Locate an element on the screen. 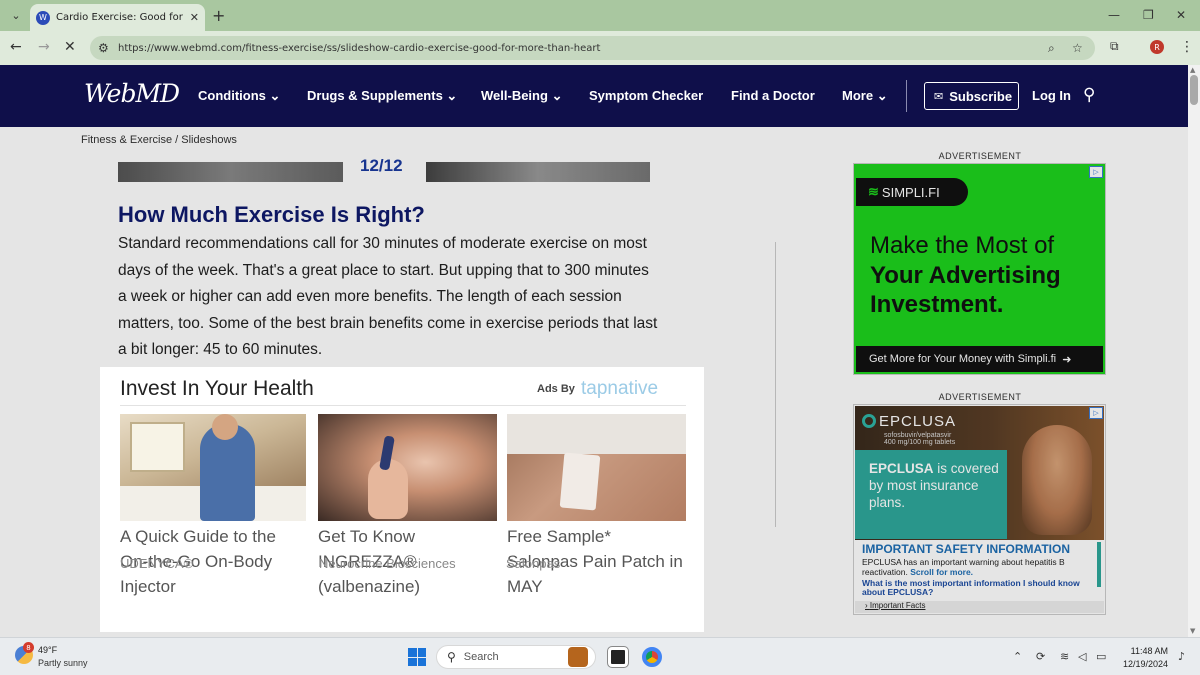 This screenshot has width=1200, height=675. card-image-injector is located at coordinates (213, 467).